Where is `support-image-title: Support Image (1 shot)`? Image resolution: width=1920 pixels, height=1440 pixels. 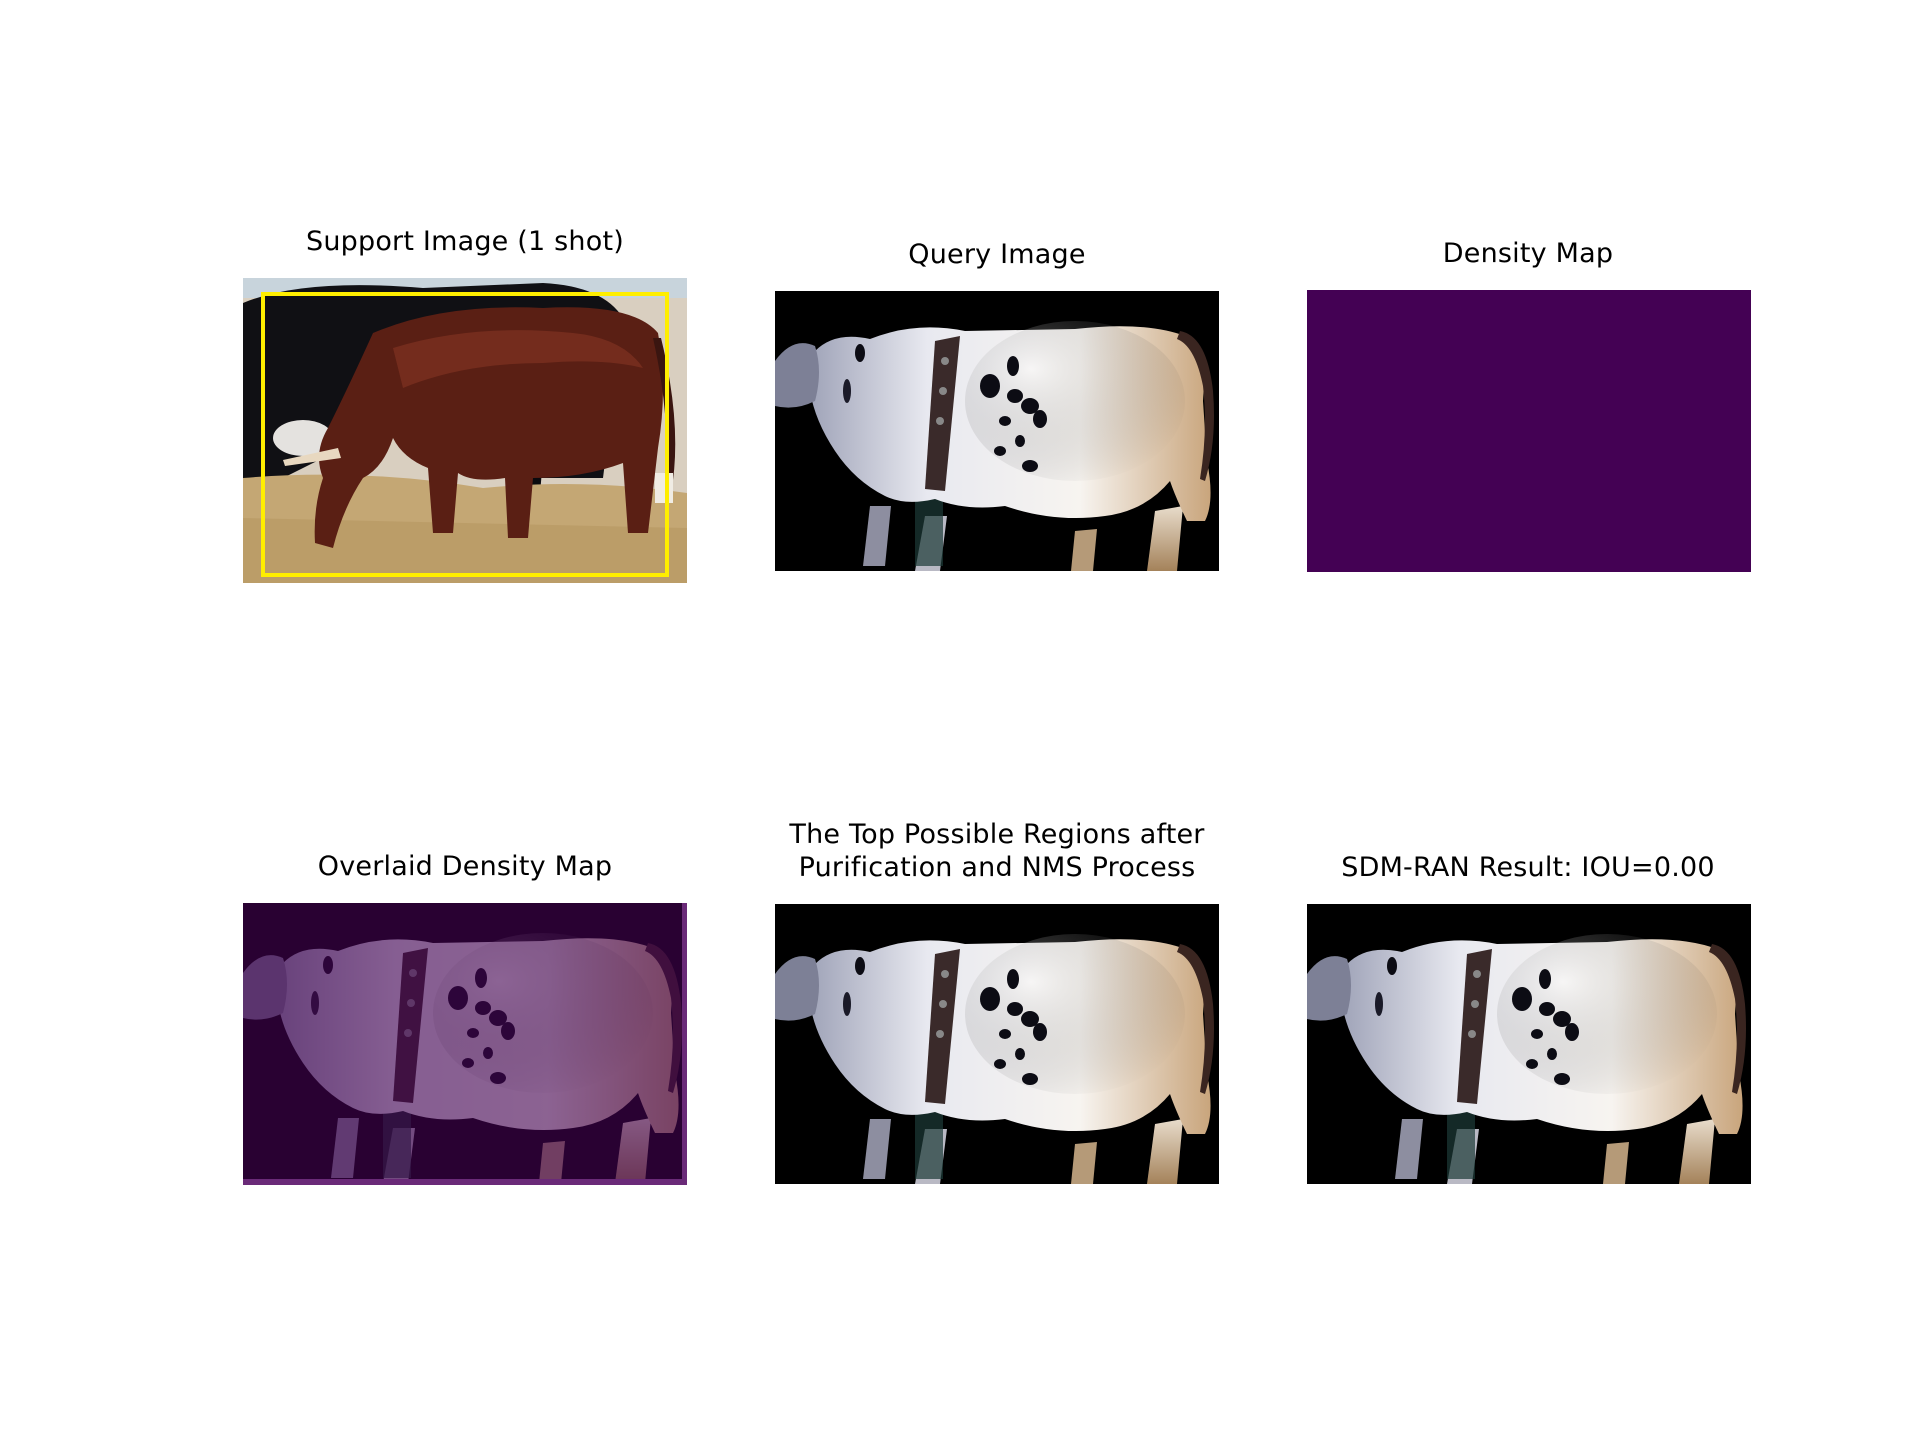 support-image-title: Support Image (1 shot) is located at coordinates (465, 241).